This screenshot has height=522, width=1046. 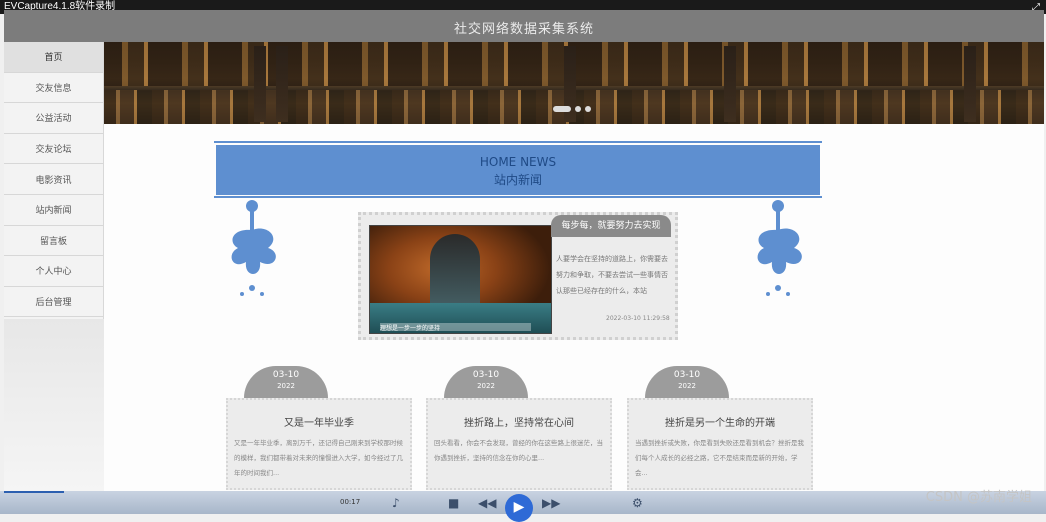 What do you see at coordinates (518, 170) in the screenshot?
I see `news-header: HOME NEWS 站内新闻` at bounding box center [518, 170].